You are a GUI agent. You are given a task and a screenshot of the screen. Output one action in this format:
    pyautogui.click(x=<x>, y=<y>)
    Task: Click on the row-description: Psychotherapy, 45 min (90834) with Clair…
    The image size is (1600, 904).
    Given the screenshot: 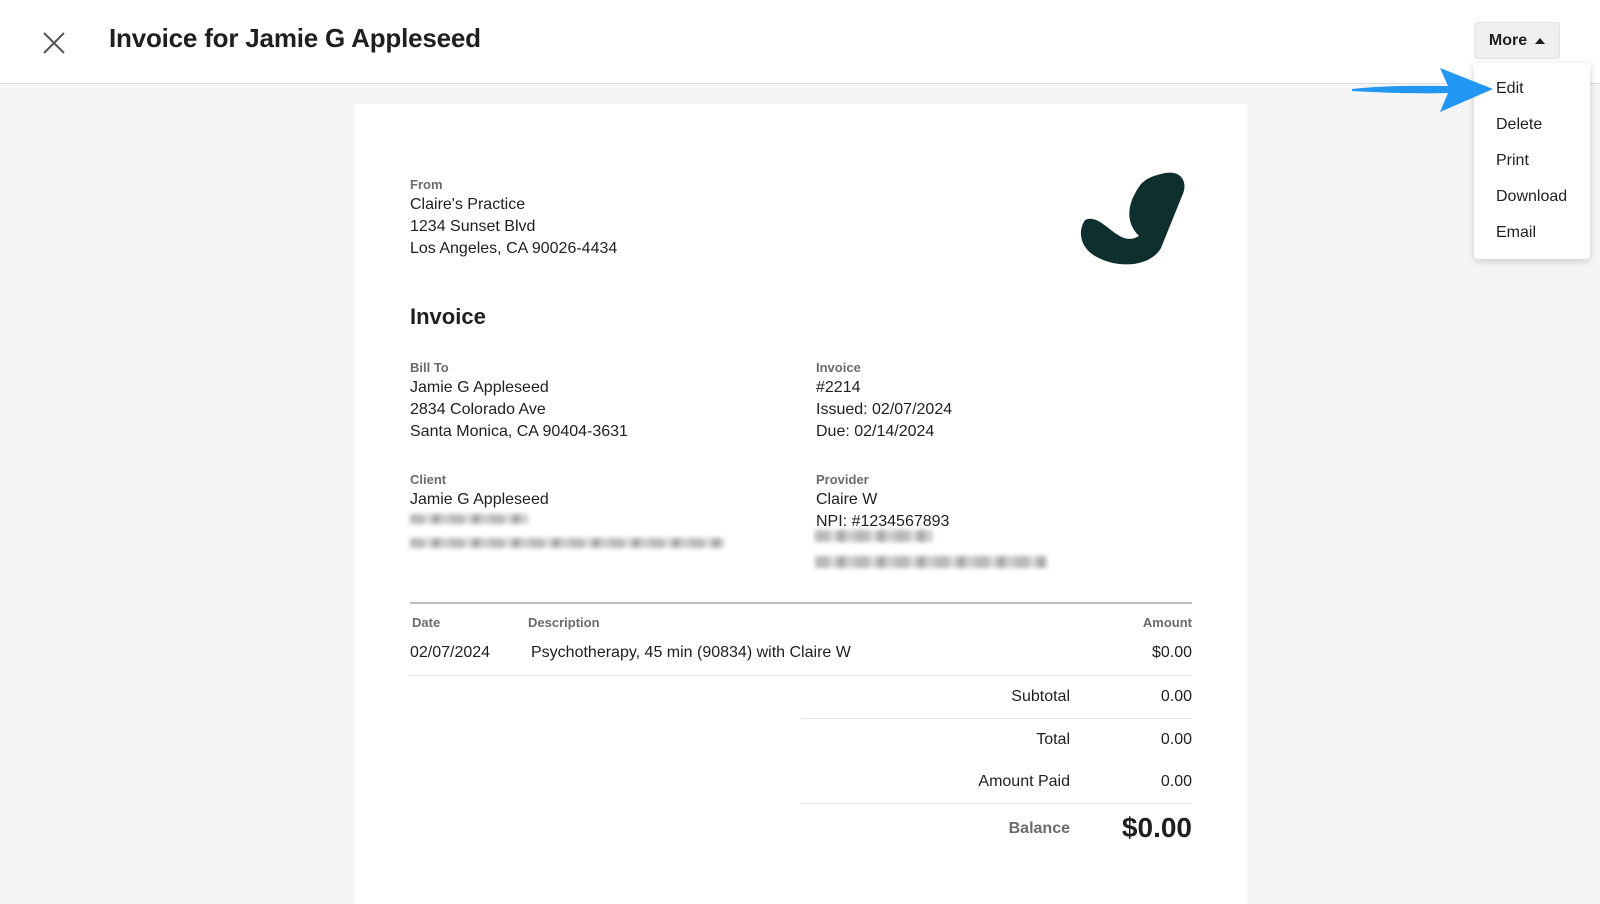 What is the action you would take?
    pyautogui.click(x=691, y=652)
    